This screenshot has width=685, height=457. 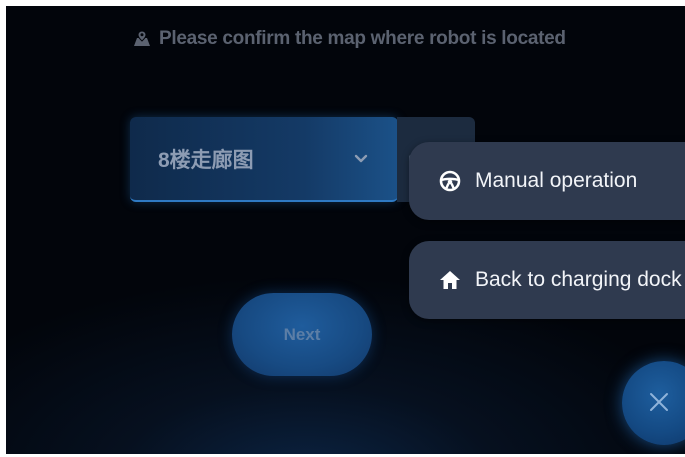 I want to click on manual-operation-button: Manual operation, so click(x=547, y=181).